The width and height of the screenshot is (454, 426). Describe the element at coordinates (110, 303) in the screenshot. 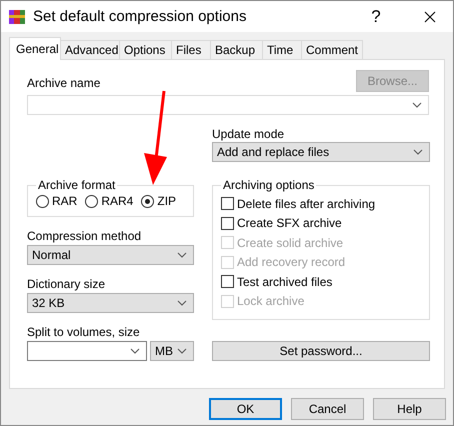

I see `dictionary-size-dropdown: 32 KB` at that location.